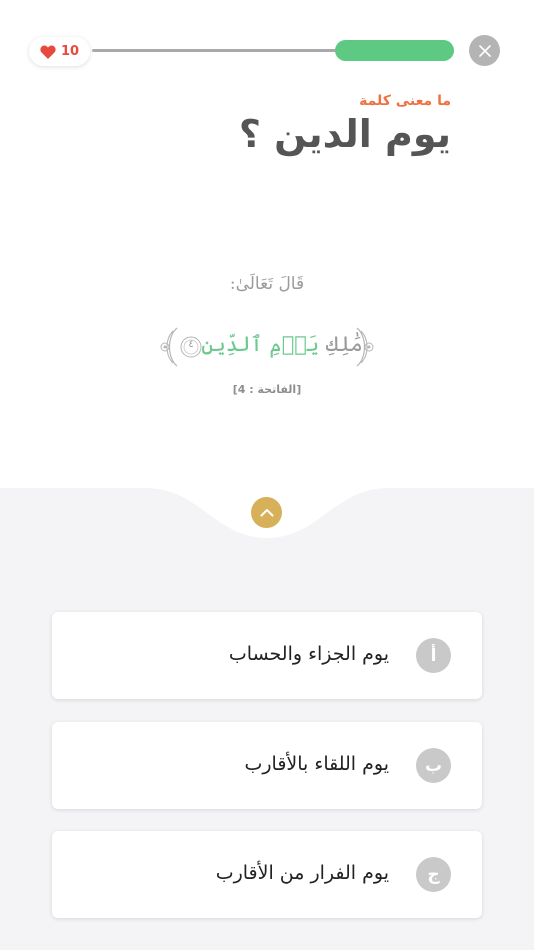  I want to click on verse-text-plain: مَٰلِكِ, so click(344, 344).